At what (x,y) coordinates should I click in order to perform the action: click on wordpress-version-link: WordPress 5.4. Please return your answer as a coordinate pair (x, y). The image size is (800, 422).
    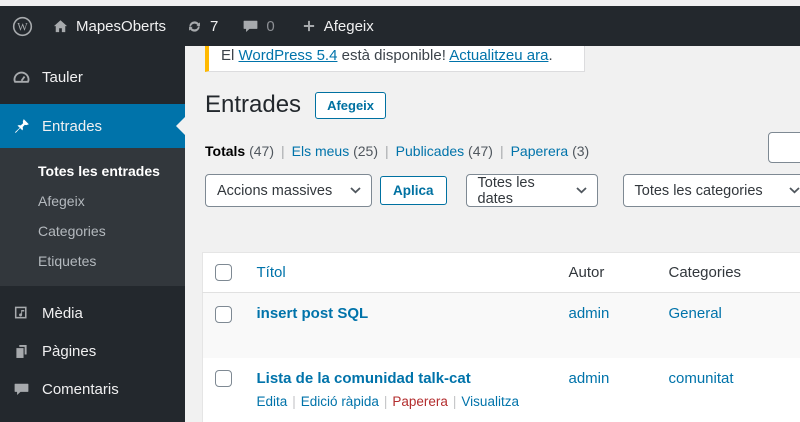
    Looking at the image, I should click on (288, 55).